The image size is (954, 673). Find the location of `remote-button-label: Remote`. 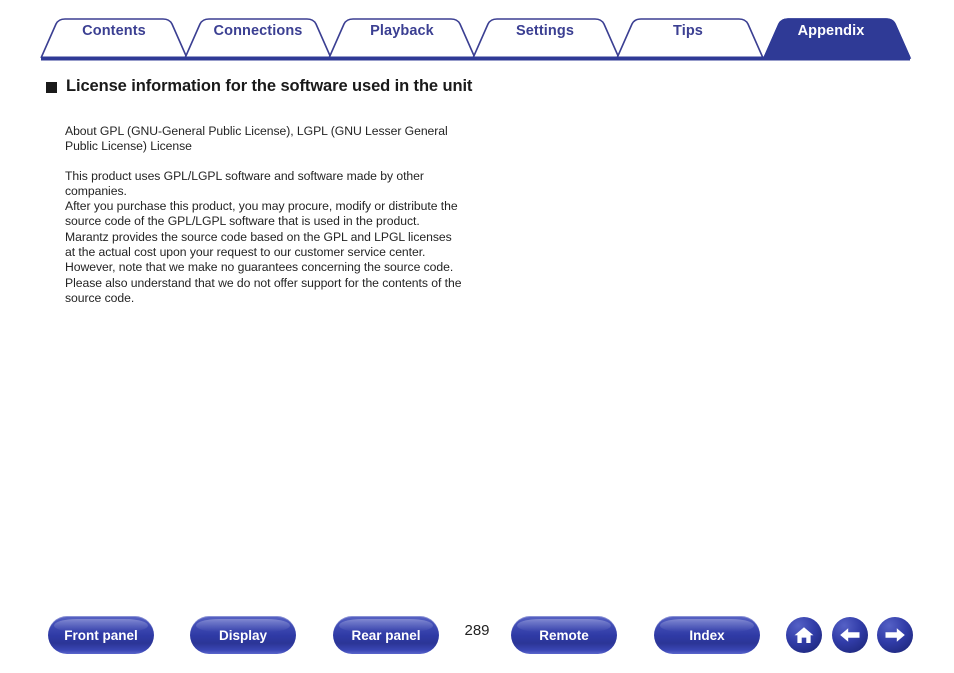

remote-button-label: Remote is located at coordinates (564, 635).